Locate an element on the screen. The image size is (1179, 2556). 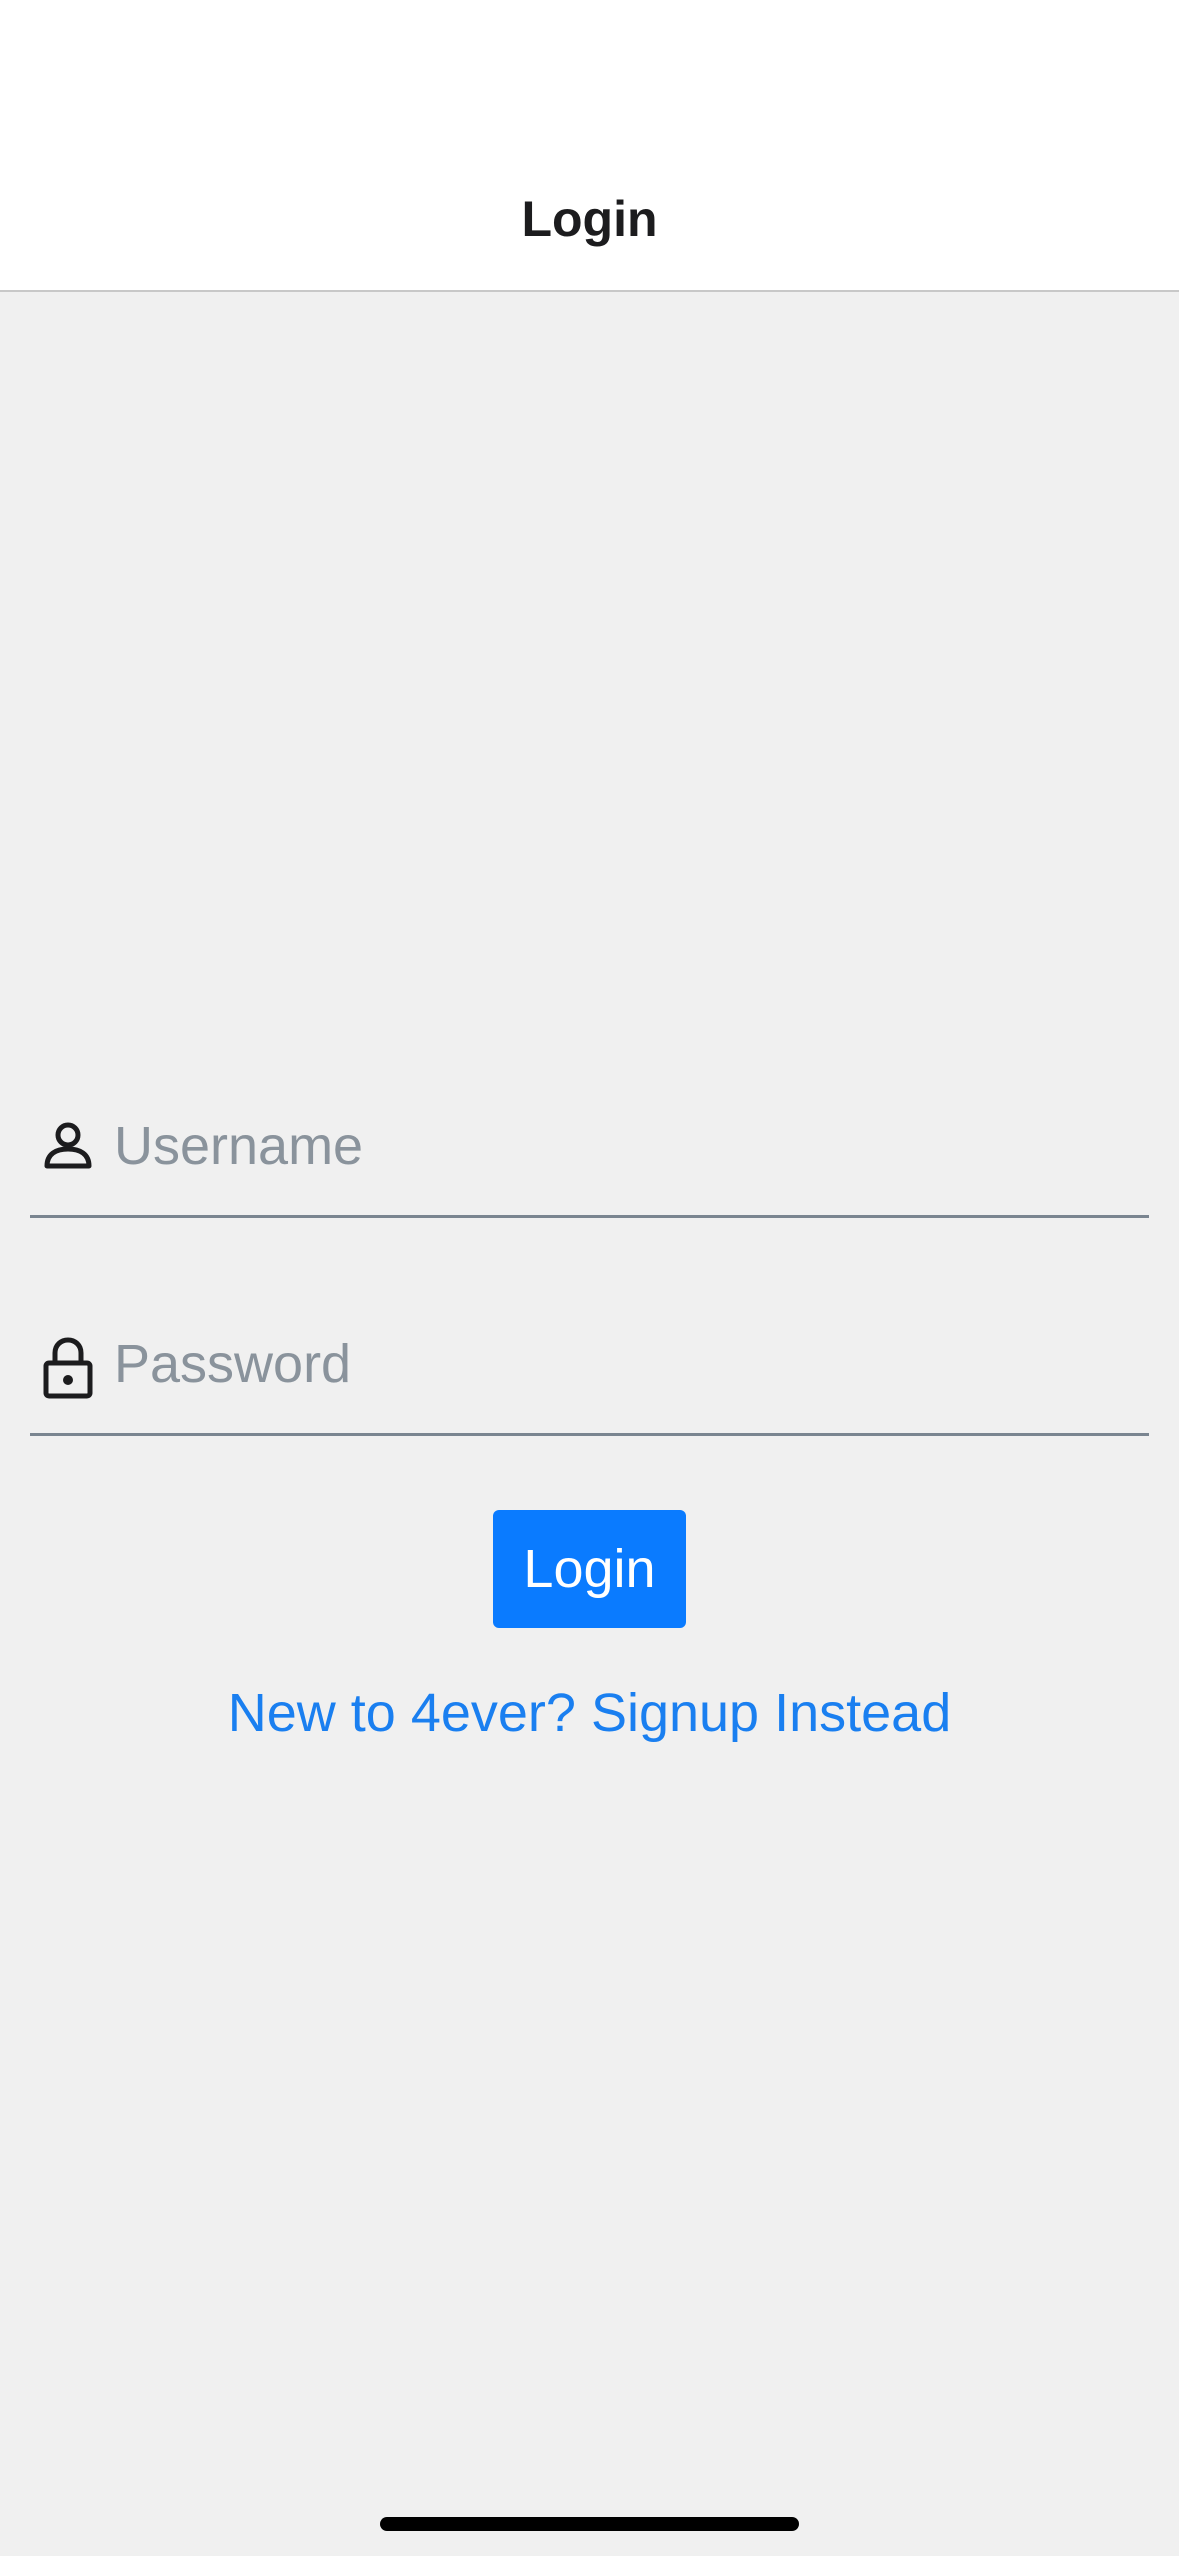
lock-icon is located at coordinates (68, 1366).